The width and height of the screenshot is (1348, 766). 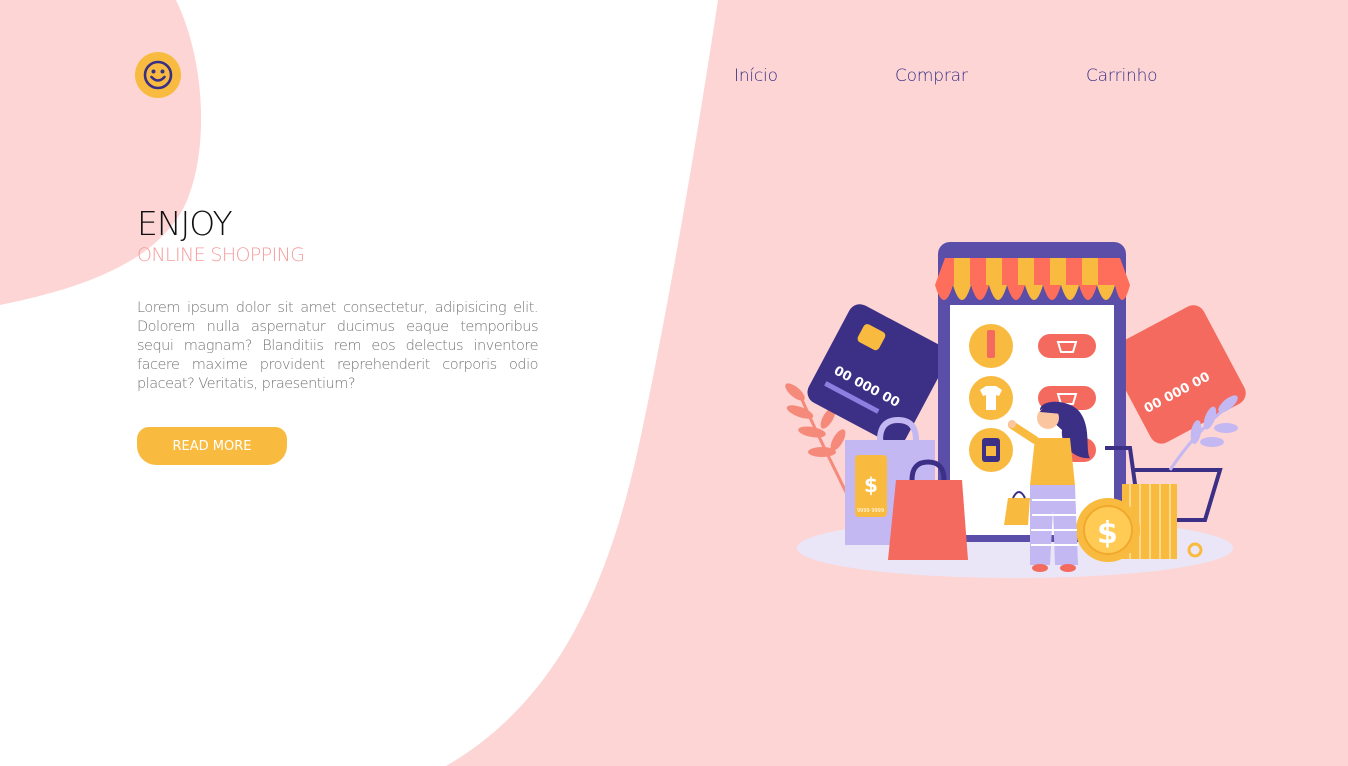 I want to click on nav-link-carrinho: Carrinho, so click(x=1122, y=76).